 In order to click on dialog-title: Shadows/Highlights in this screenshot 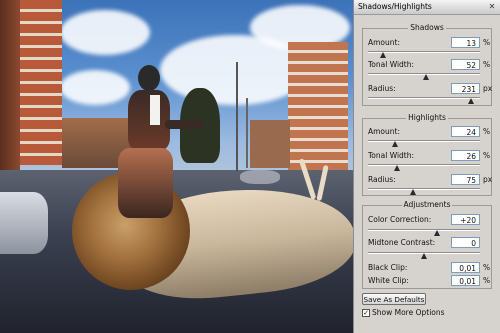, I will do `click(395, 6)`.